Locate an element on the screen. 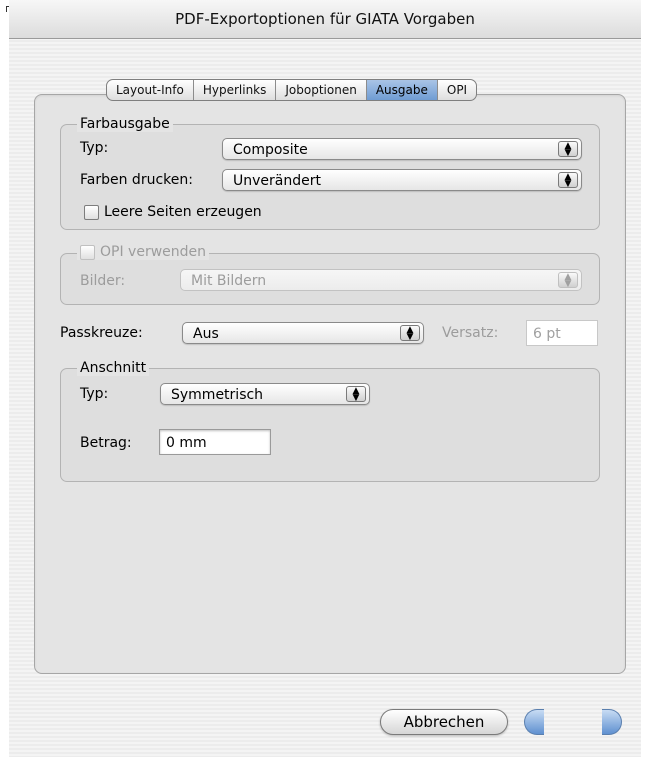 Image resolution: width=645 pixels, height=757 pixels. opi-legend: OPI verwenden is located at coordinates (143, 252).